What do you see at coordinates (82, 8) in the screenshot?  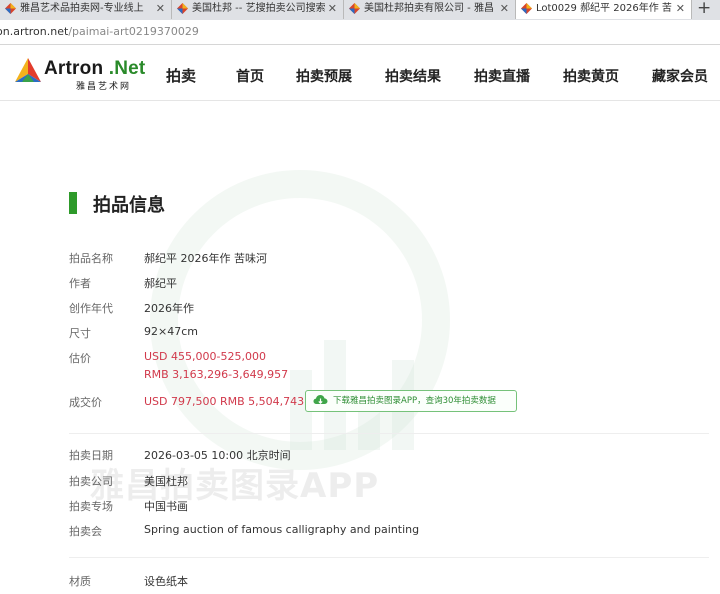 I see `tab-title: 雅昌艺术品拍卖网-专业线上` at bounding box center [82, 8].